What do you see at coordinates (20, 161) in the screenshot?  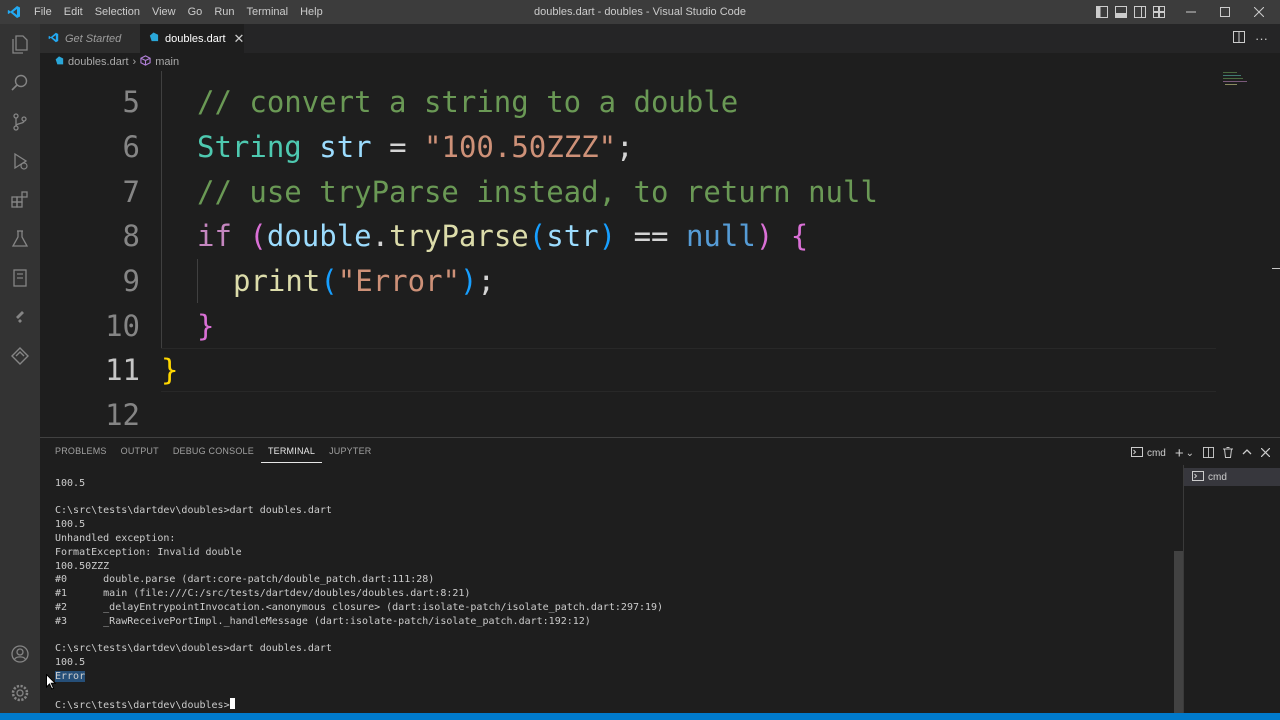 I see `run-debug-icon` at bounding box center [20, 161].